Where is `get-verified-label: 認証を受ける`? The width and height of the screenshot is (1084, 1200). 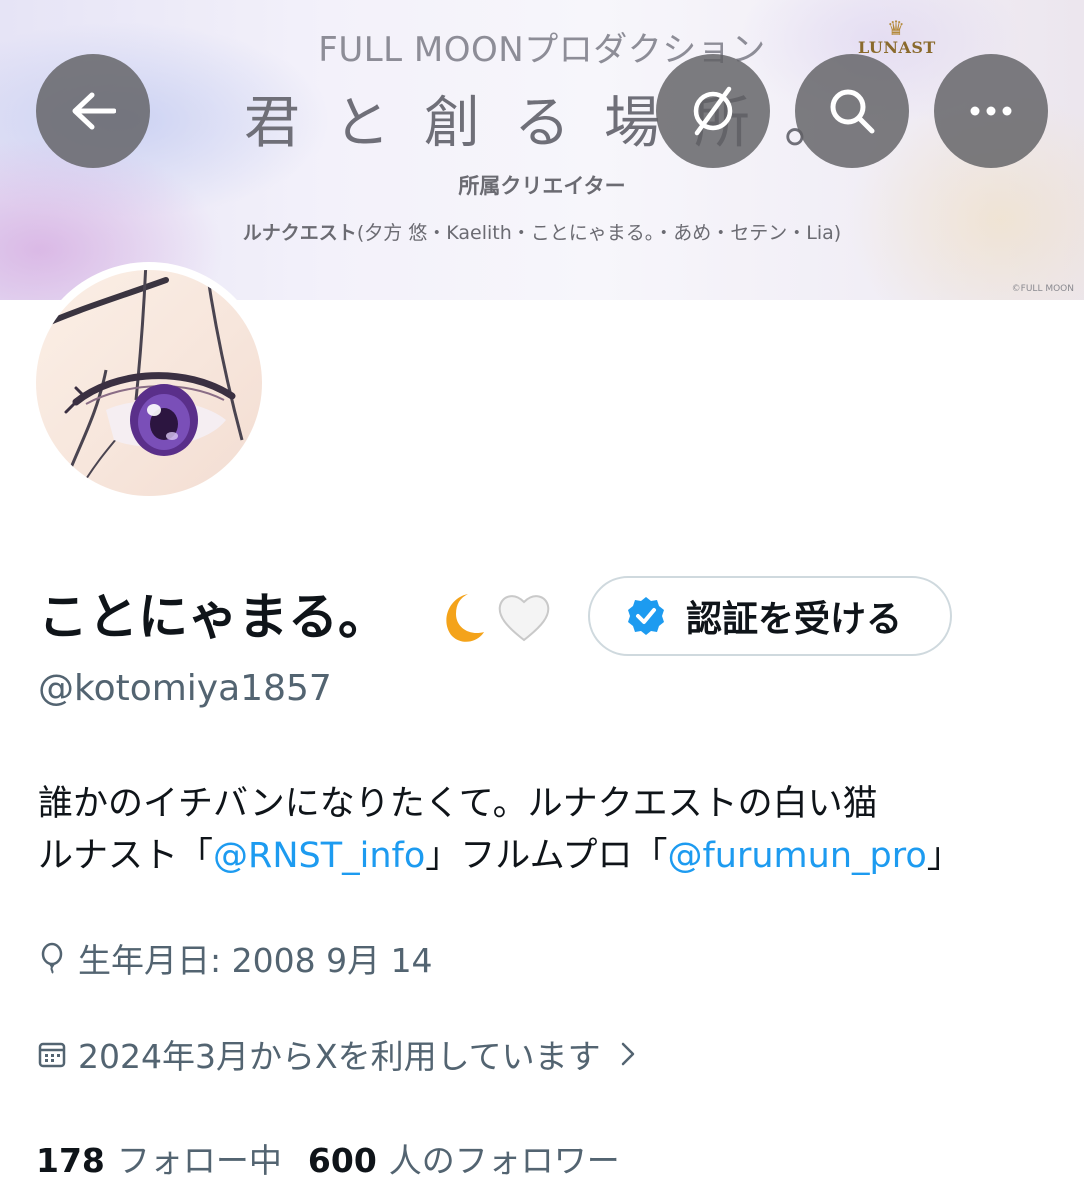 get-verified-label: 認証を受ける is located at coordinates (794, 619).